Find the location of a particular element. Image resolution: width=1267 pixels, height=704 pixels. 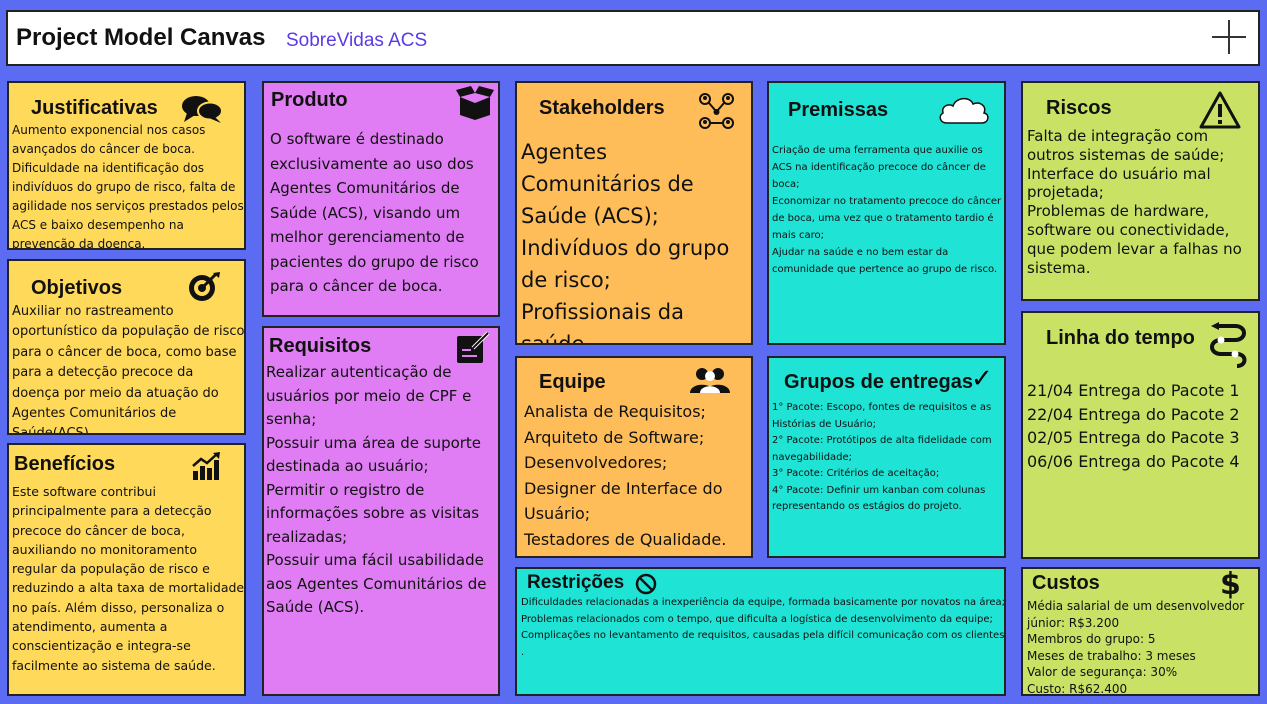

signature-pad-icon is located at coordinates (473, 347).